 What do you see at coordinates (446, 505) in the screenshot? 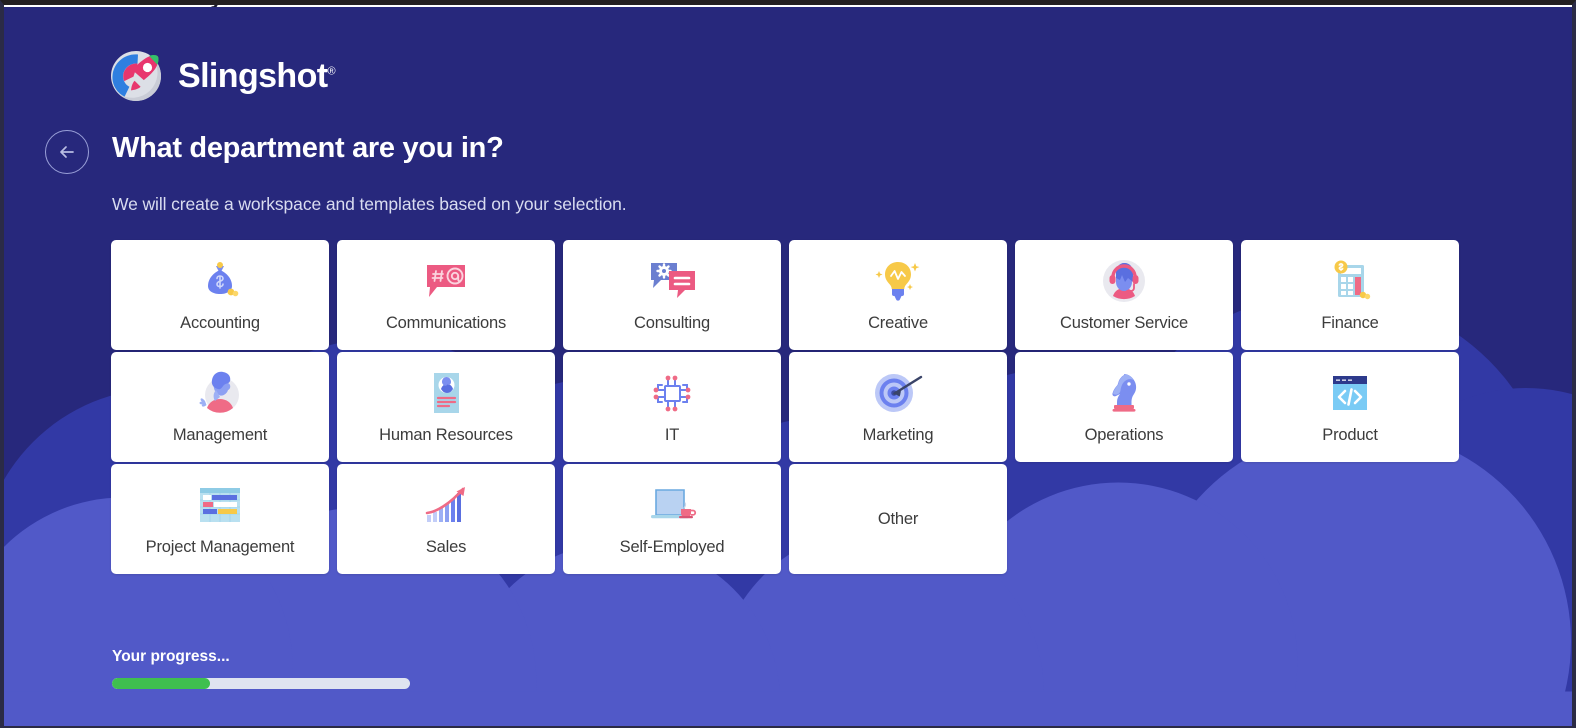
I see `bar-chart-arrow-icon` at bounding box center [446, 505].